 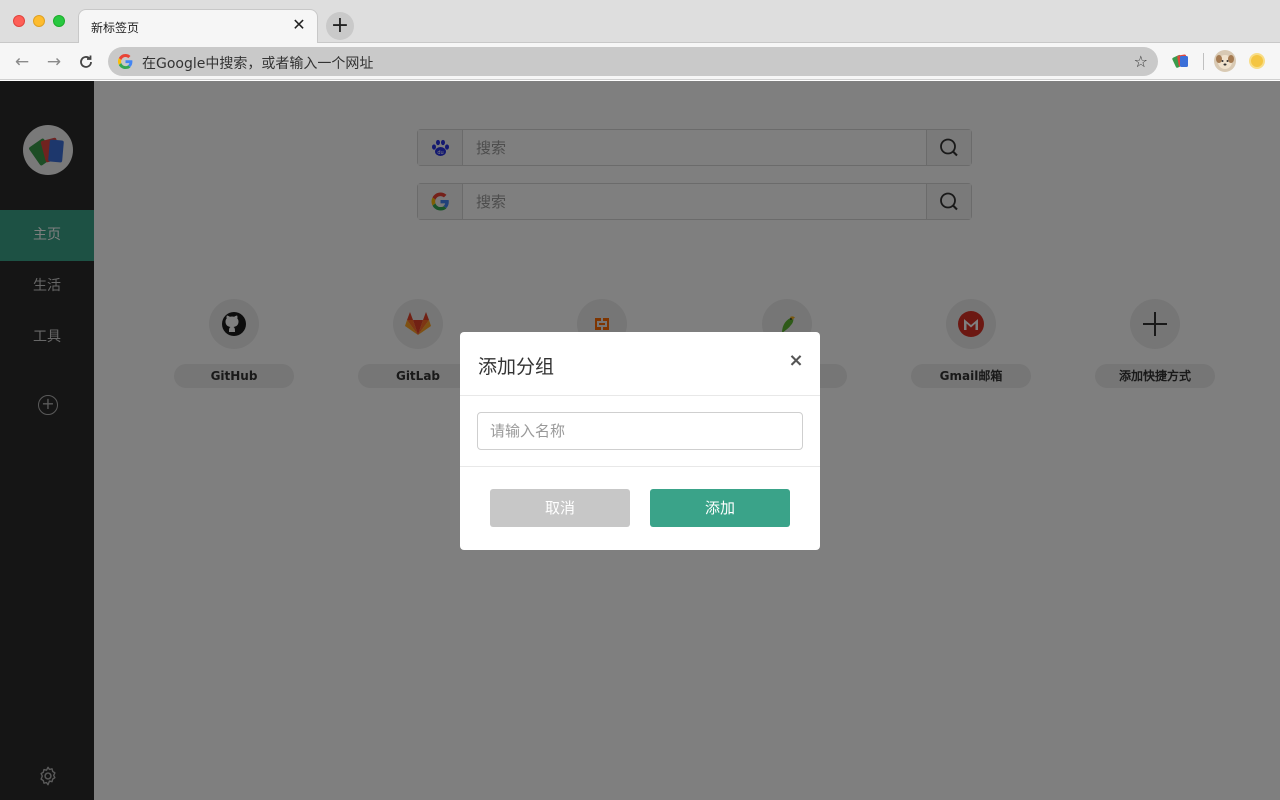 What do you see at coordinates (633, 61) in the screenshot?
I see `address-bar: 在Google中搜索，或者输入一个网址 ☆` at bounding box center [633, 61].